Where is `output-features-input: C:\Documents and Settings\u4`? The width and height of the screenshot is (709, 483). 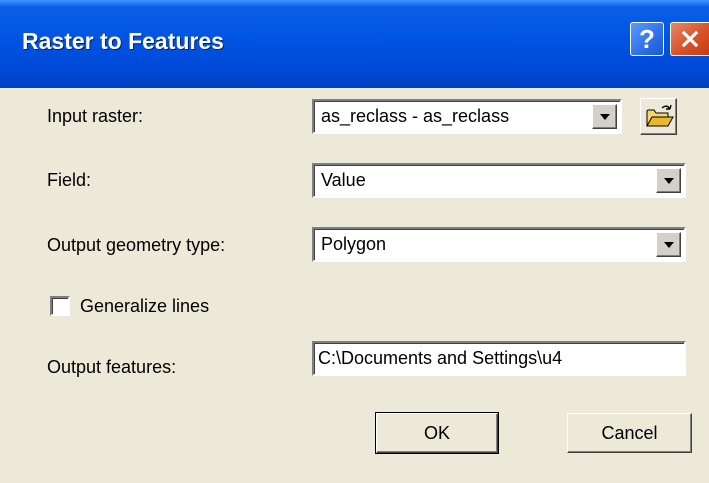
output-features-input: C:\Documents and Settings\u4 is located at coordinates (499, 358).